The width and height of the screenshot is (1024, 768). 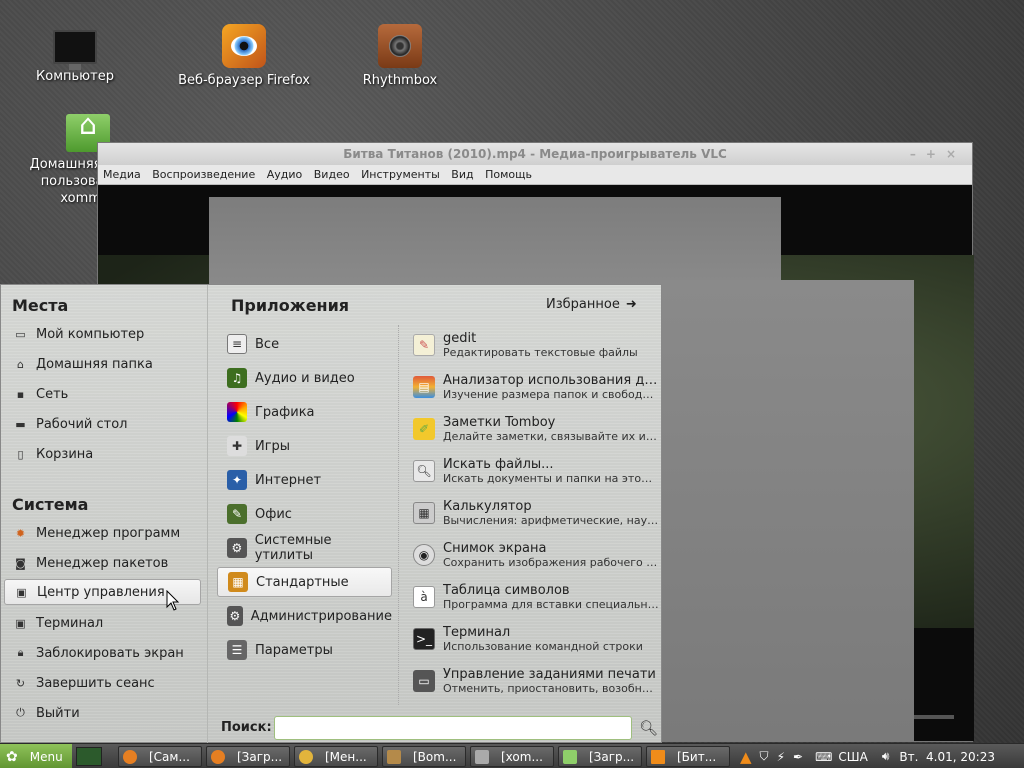 I want to click on app-gedit: ✎ gedit Редактировать текстовые файлы, so click(x=536, y=345).